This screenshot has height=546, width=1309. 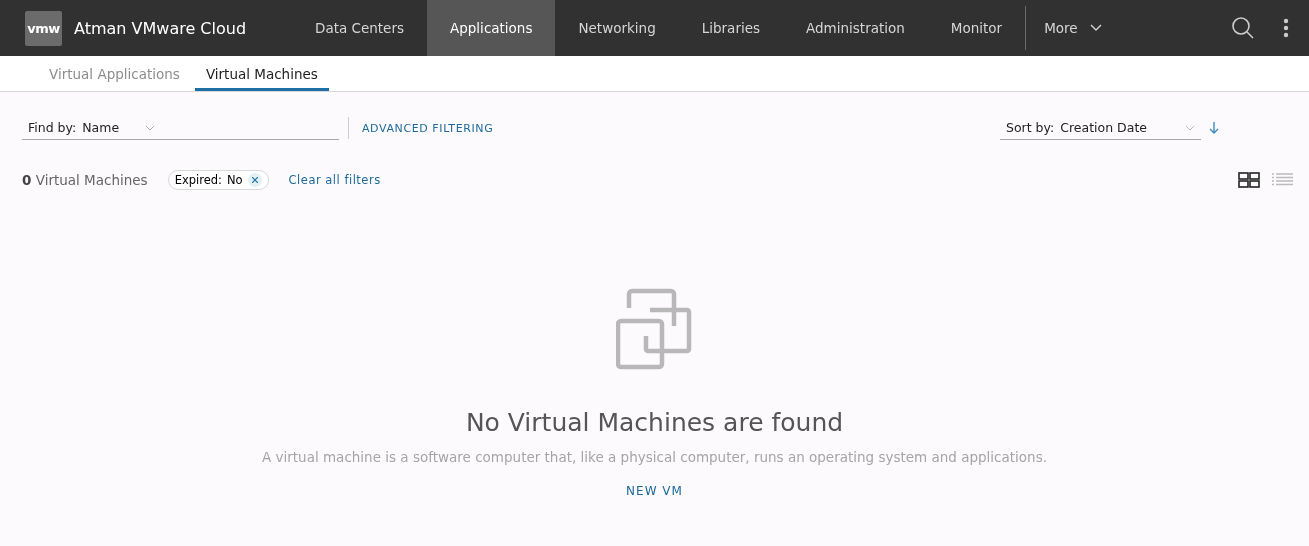 I want to click on grid-icon, so click(x=1249, y=180).